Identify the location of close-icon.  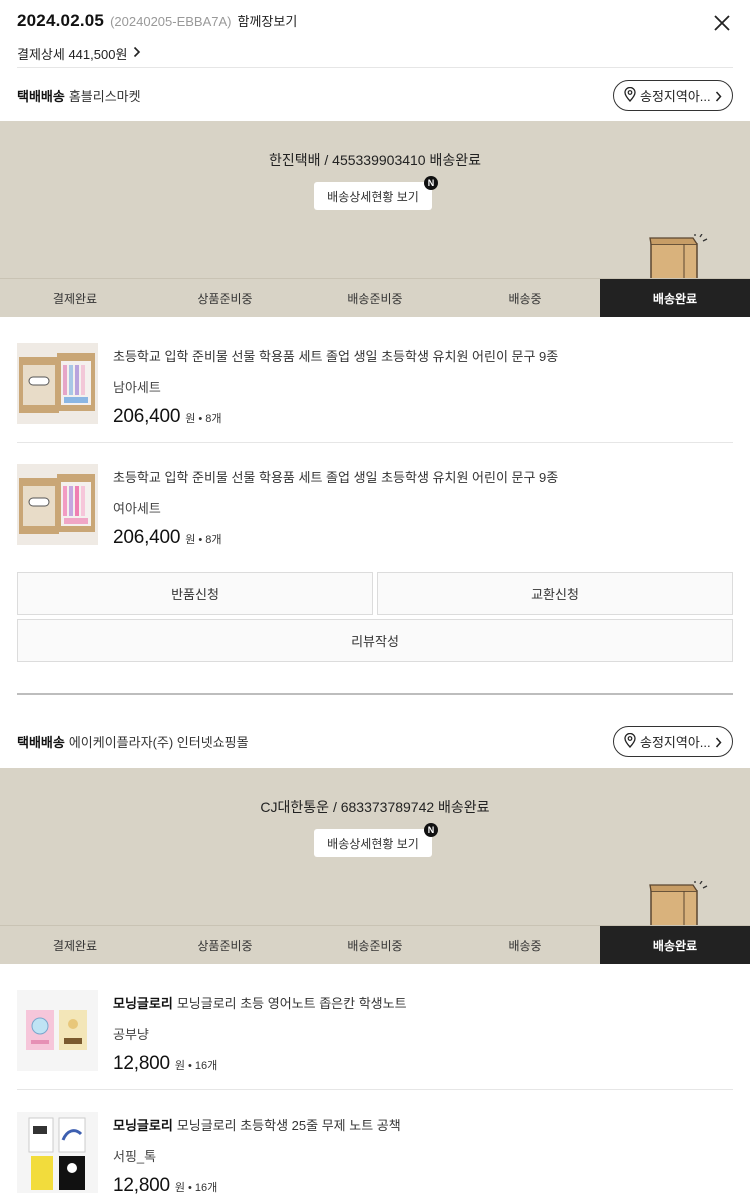
(722, 23).